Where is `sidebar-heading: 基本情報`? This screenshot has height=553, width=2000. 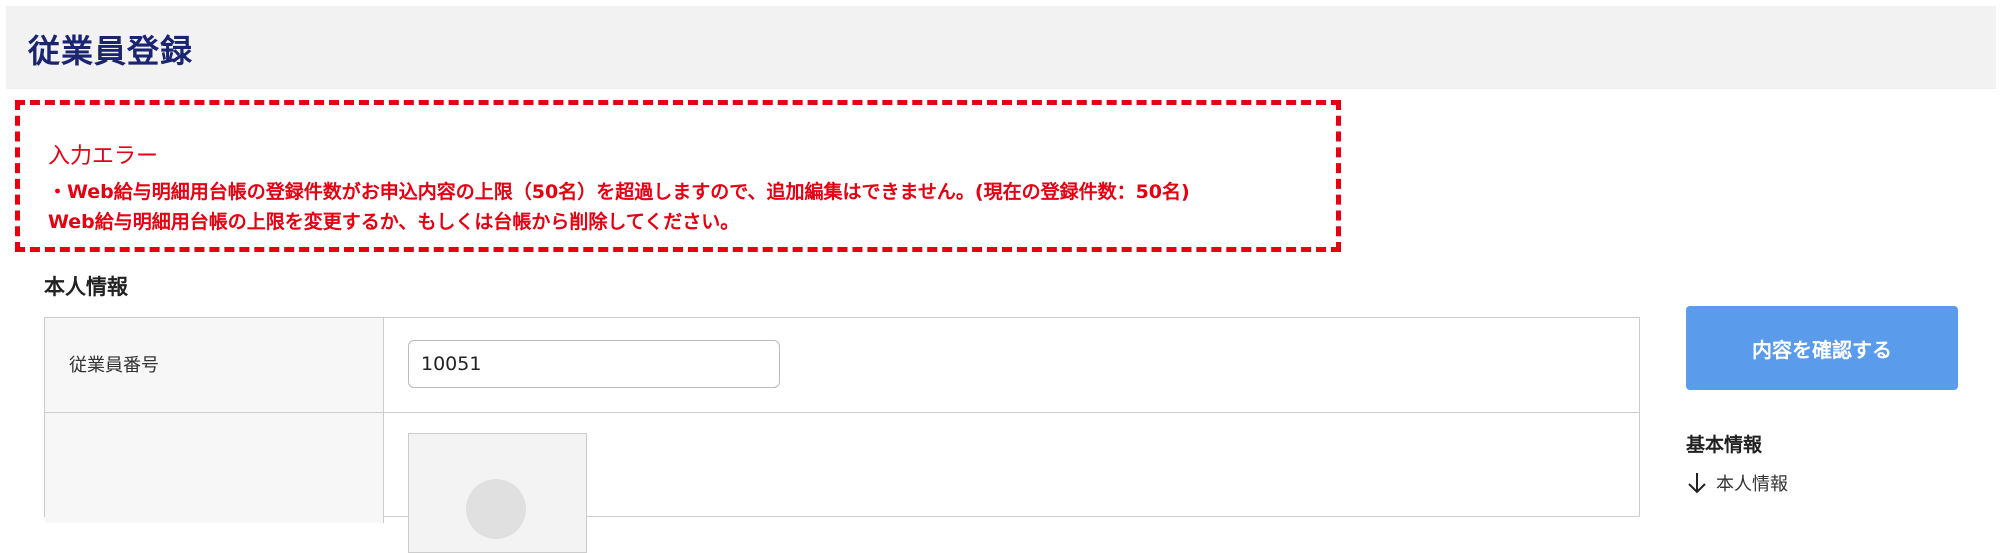 sidebar-heading: 基本情報 is located at coordinates (1724, 445).